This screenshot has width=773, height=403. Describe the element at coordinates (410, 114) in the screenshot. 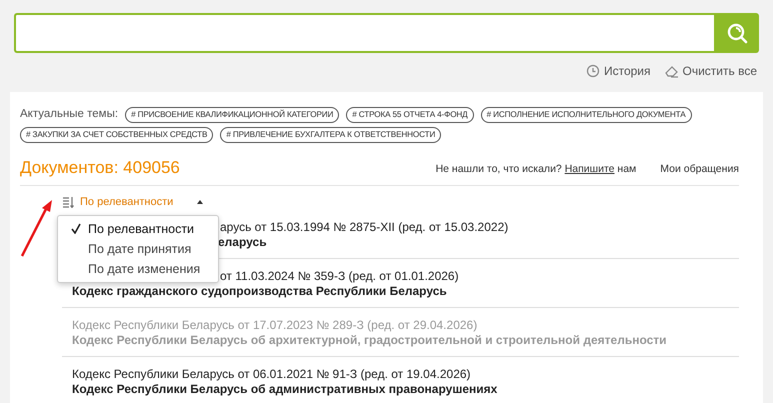

I see `topic-tag: # СТРОКА 55 ОТЧЕТА 4-ФОНД` at that location.